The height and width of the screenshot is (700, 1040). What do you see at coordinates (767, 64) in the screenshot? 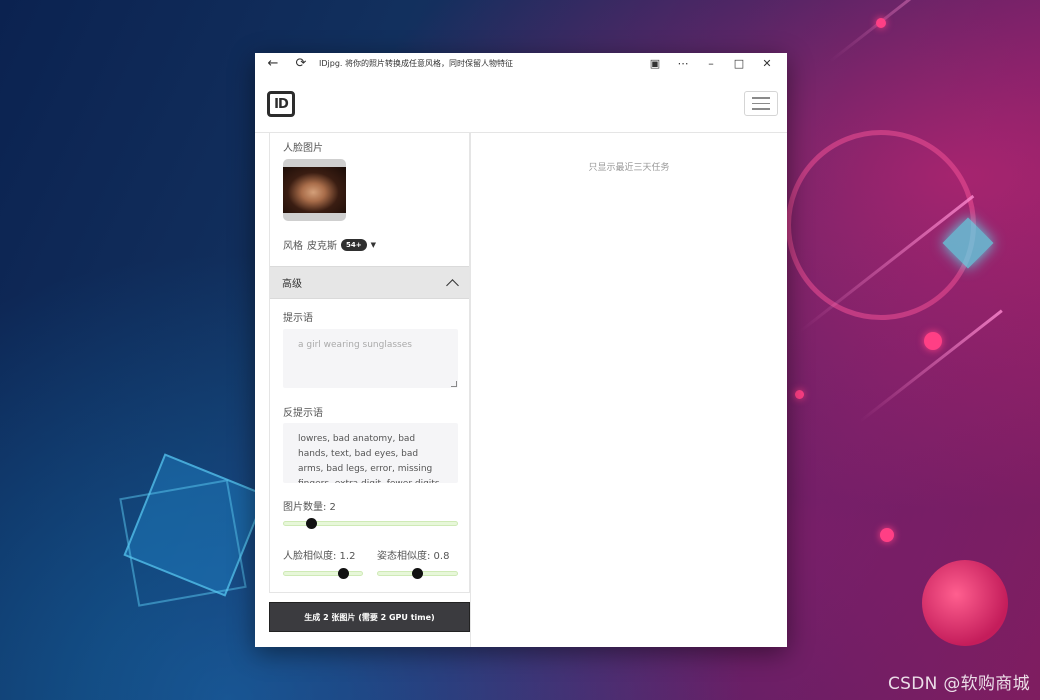
I see `close-icon: ✕` at bounding box center [767, 64].